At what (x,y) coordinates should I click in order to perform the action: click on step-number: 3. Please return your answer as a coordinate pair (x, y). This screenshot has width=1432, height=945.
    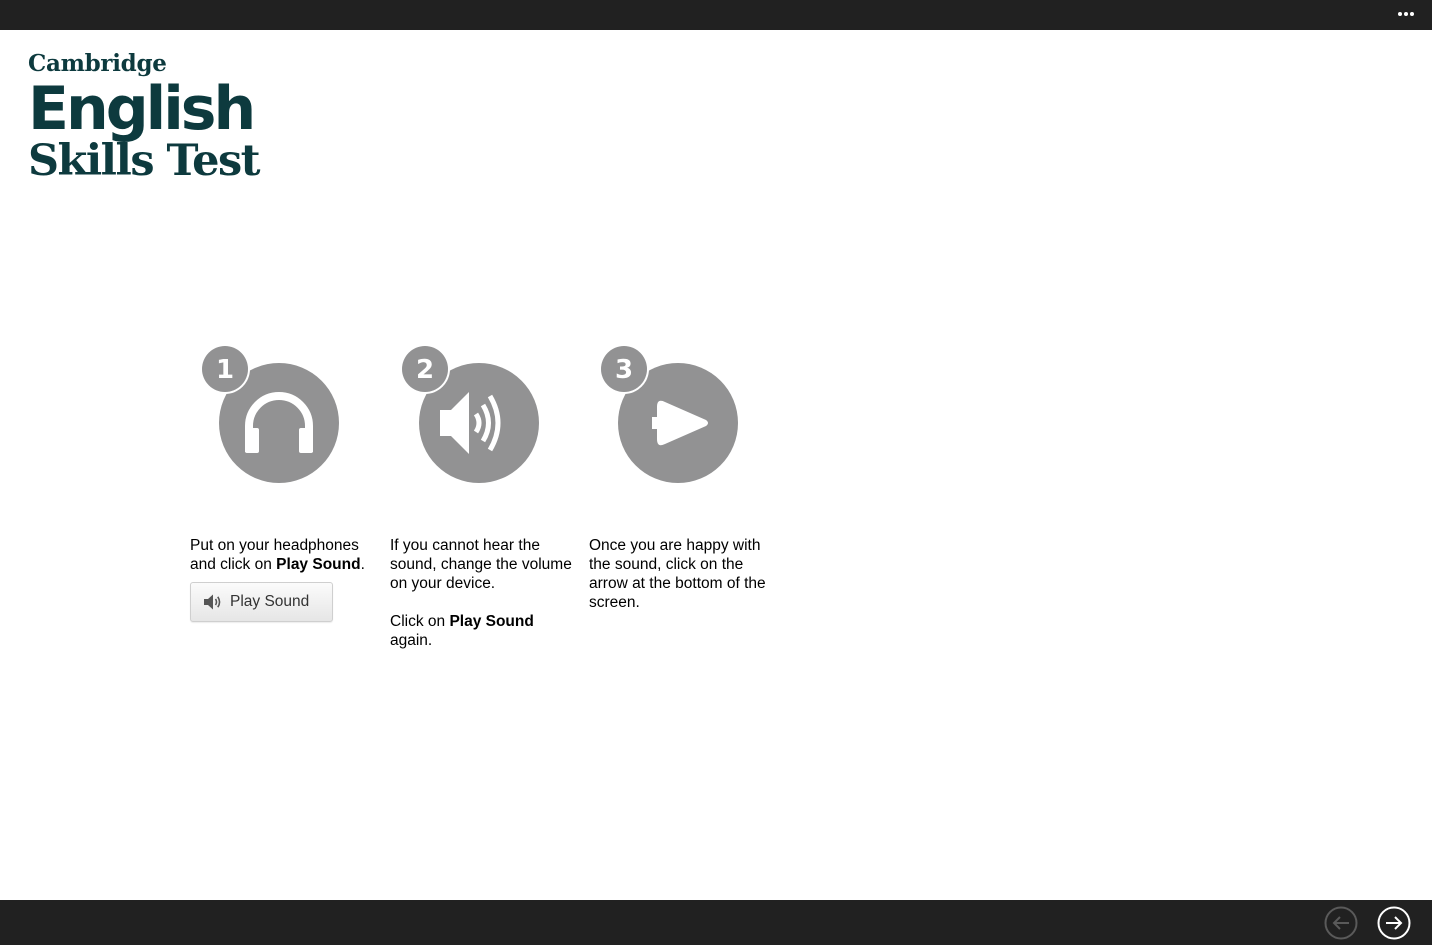
    Looking at the image, I should click on (624, 370).